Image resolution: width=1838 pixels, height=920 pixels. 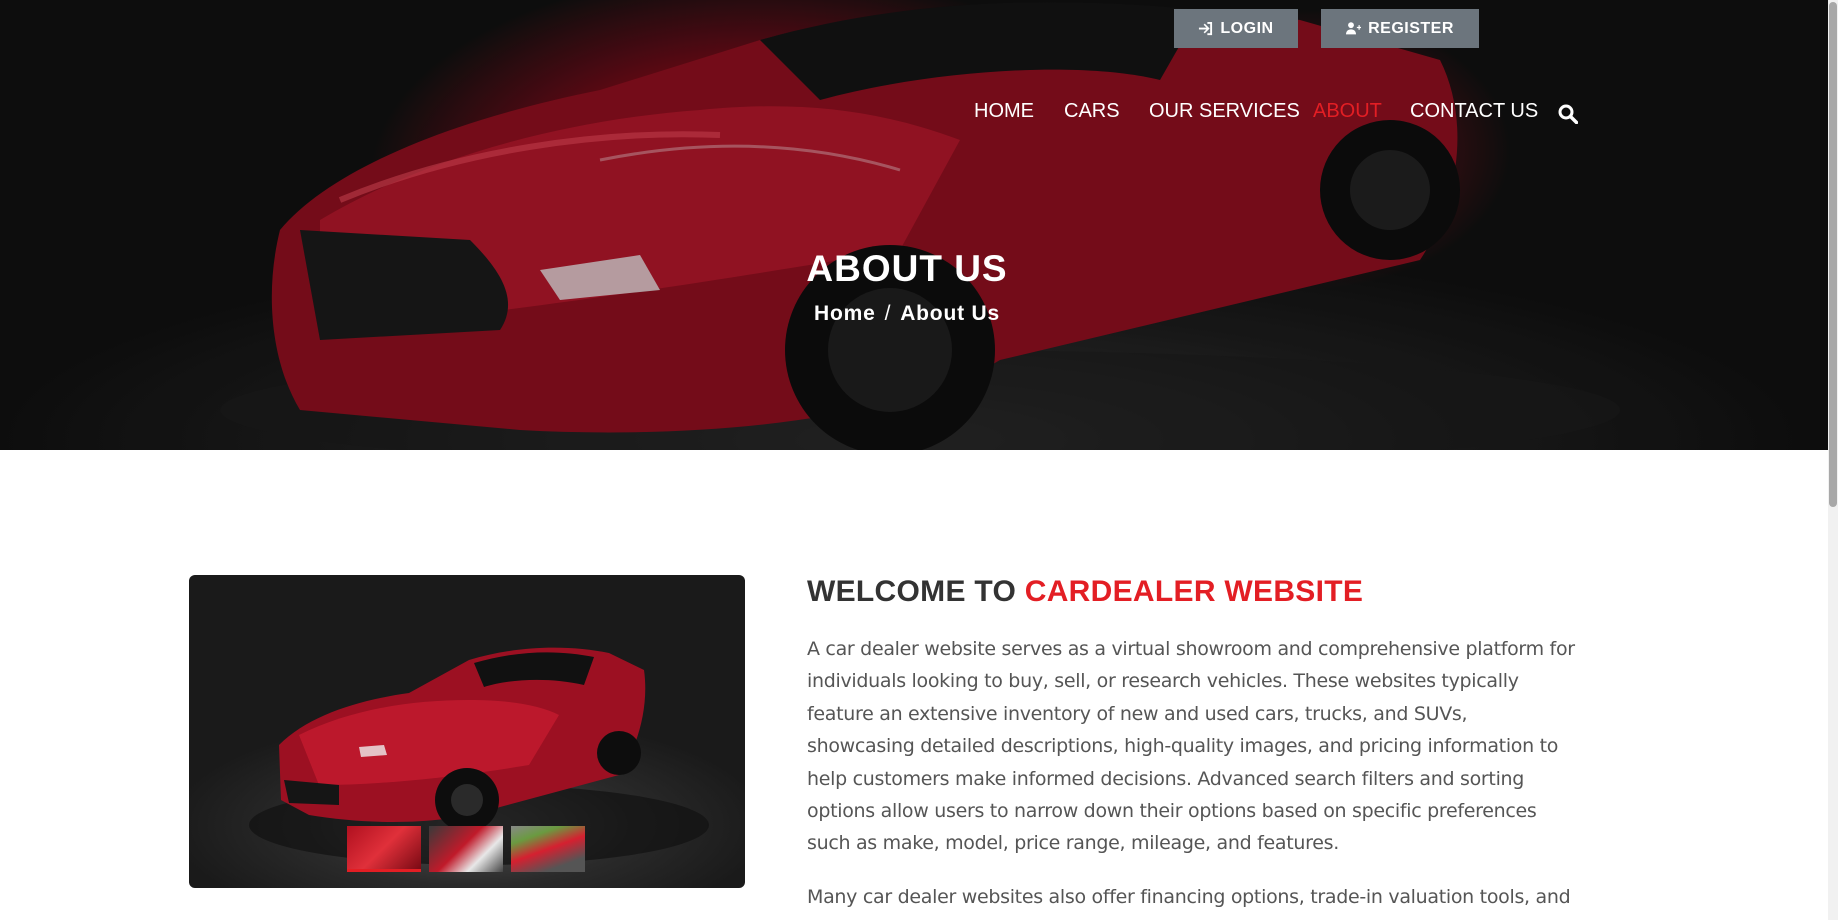 What do you see at coordinates (907, 268) in the screenshot?
I see `page-title: ABOUT US` at bounding box center [907, 268].